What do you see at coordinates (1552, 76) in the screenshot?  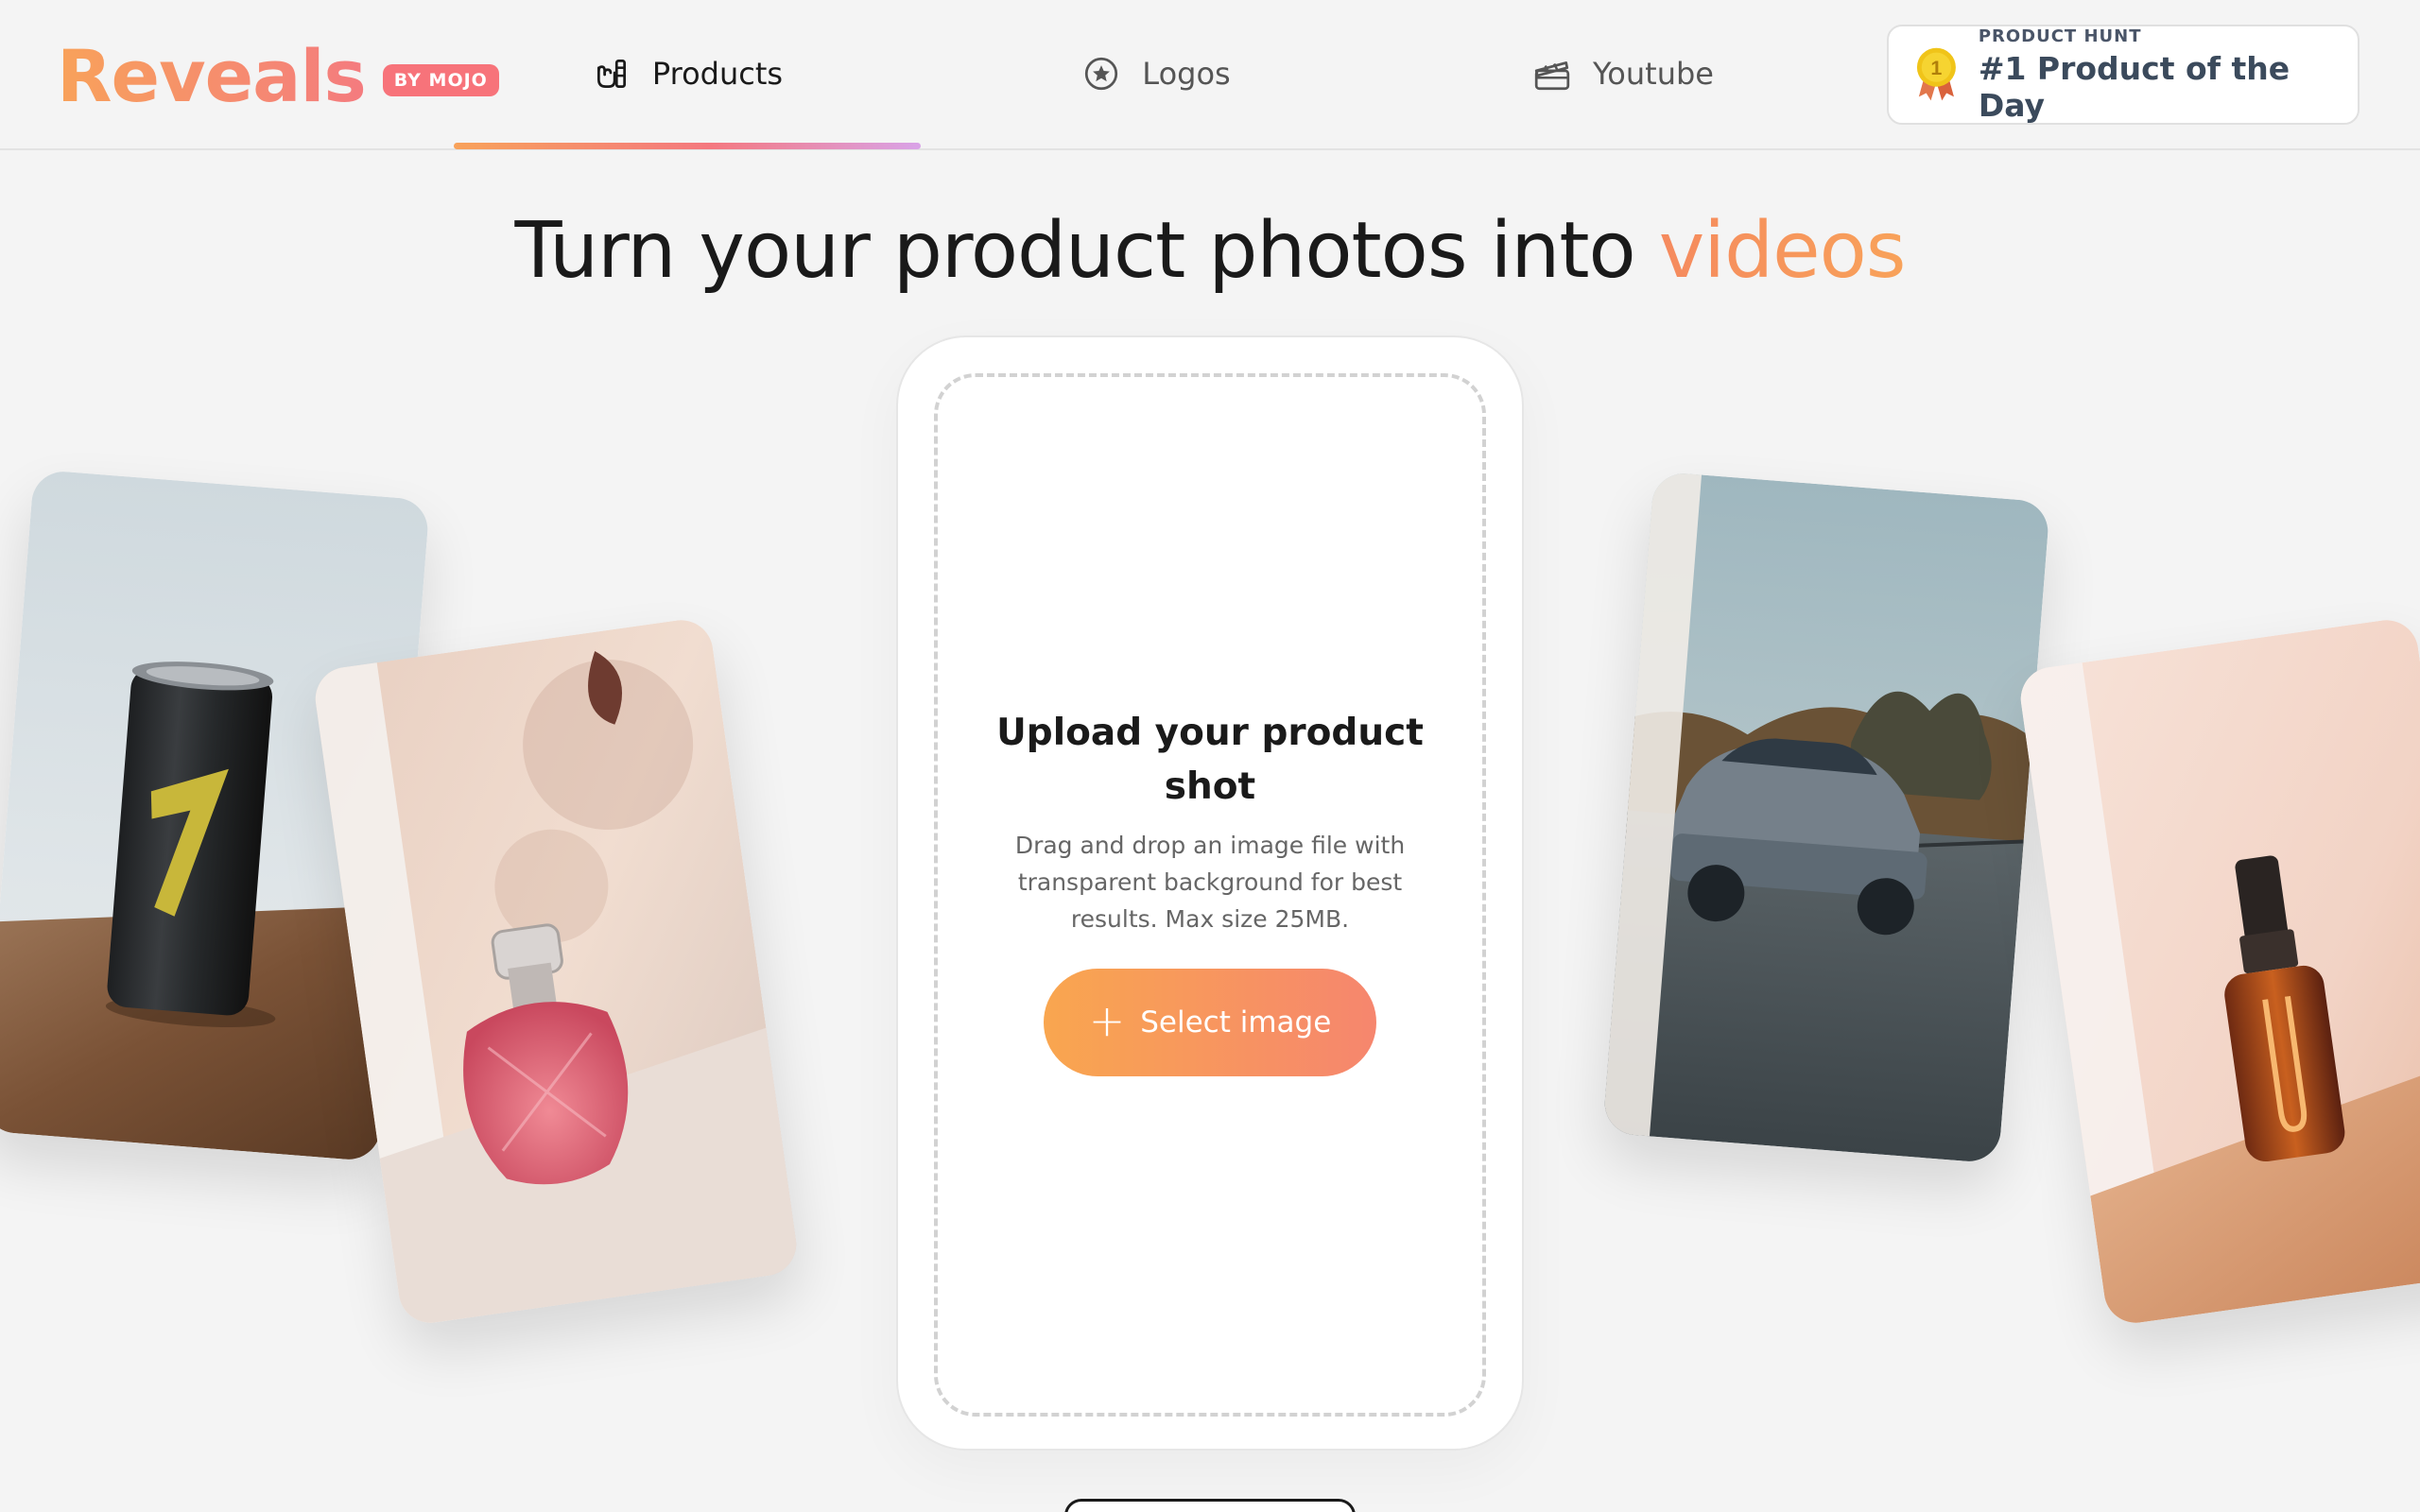 I see `clapperboard-icon` at bounding box center [1552, 76].